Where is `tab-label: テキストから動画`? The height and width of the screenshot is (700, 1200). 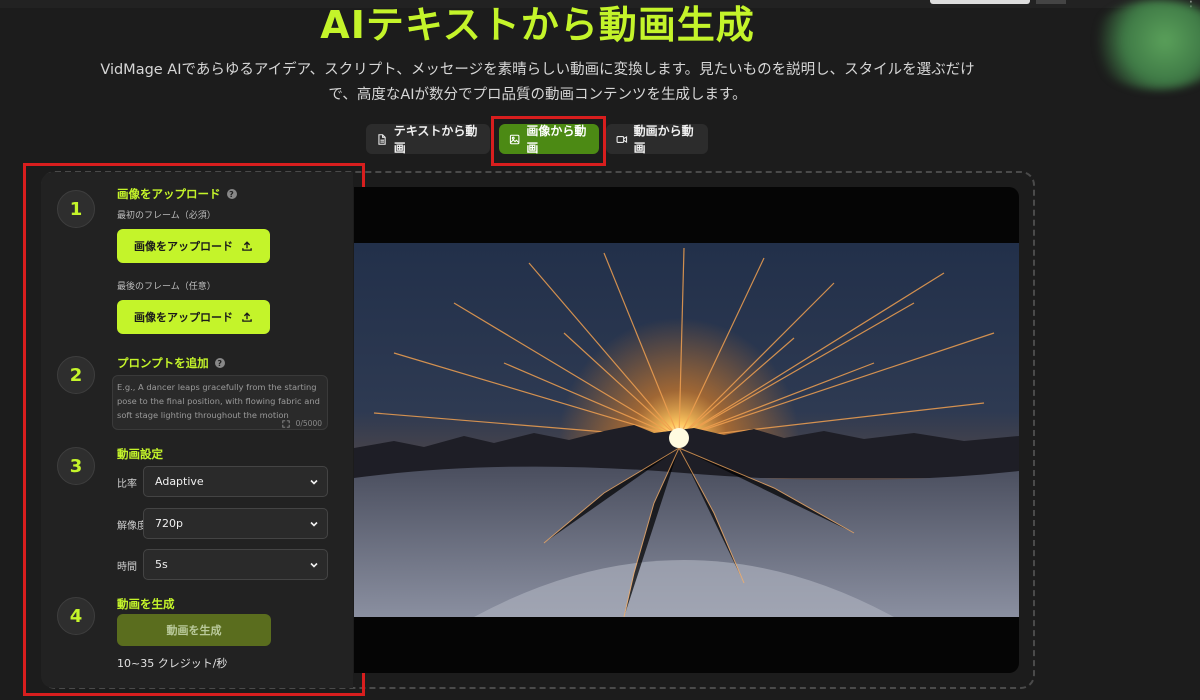
tab-label: テキストから動画 is located at coordinates (435, 139).